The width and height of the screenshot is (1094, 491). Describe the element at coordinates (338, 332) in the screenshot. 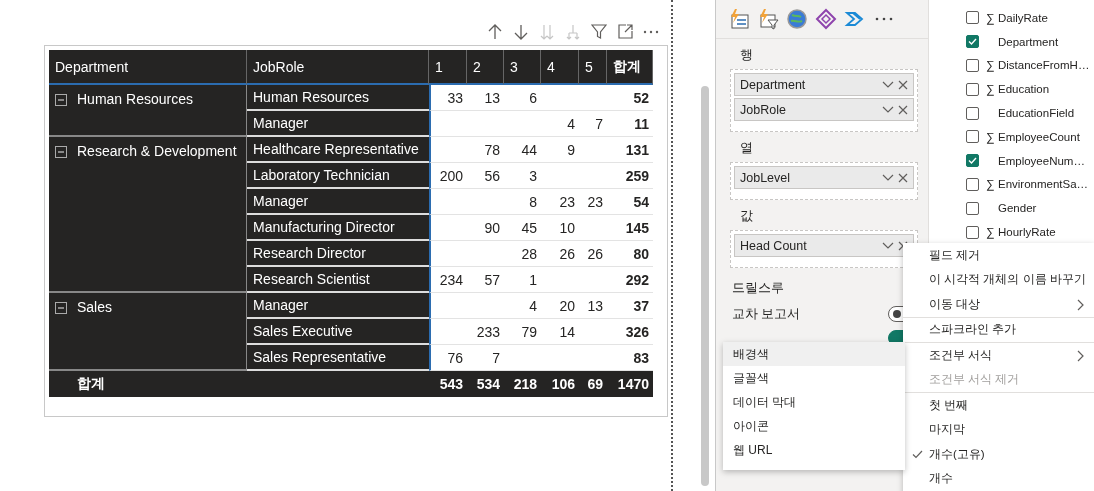

I see `row-header: Sales Executive` at that location.